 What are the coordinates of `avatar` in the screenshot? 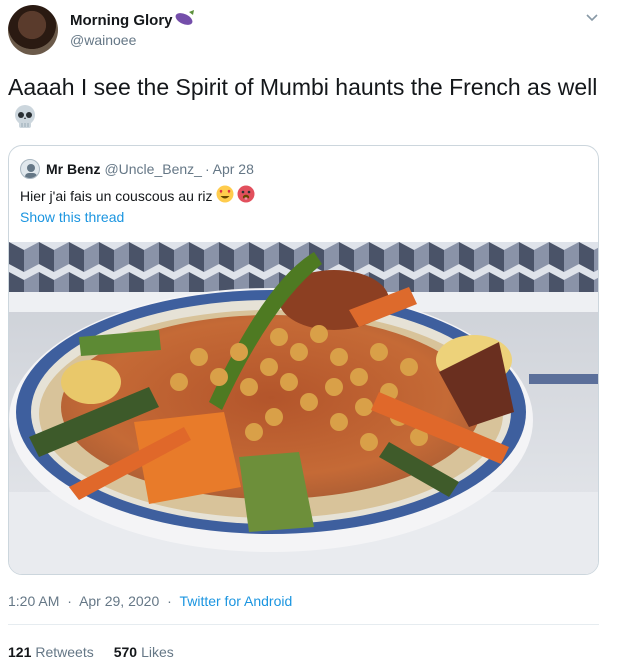 It's located at (33, 30).